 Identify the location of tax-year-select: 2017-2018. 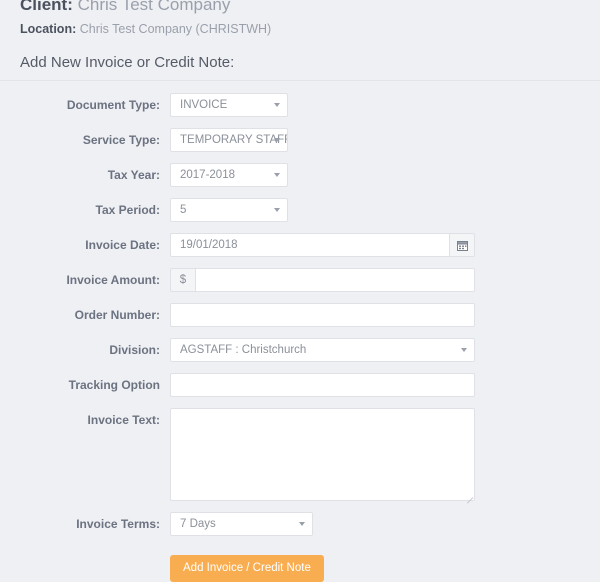
(229, 175).